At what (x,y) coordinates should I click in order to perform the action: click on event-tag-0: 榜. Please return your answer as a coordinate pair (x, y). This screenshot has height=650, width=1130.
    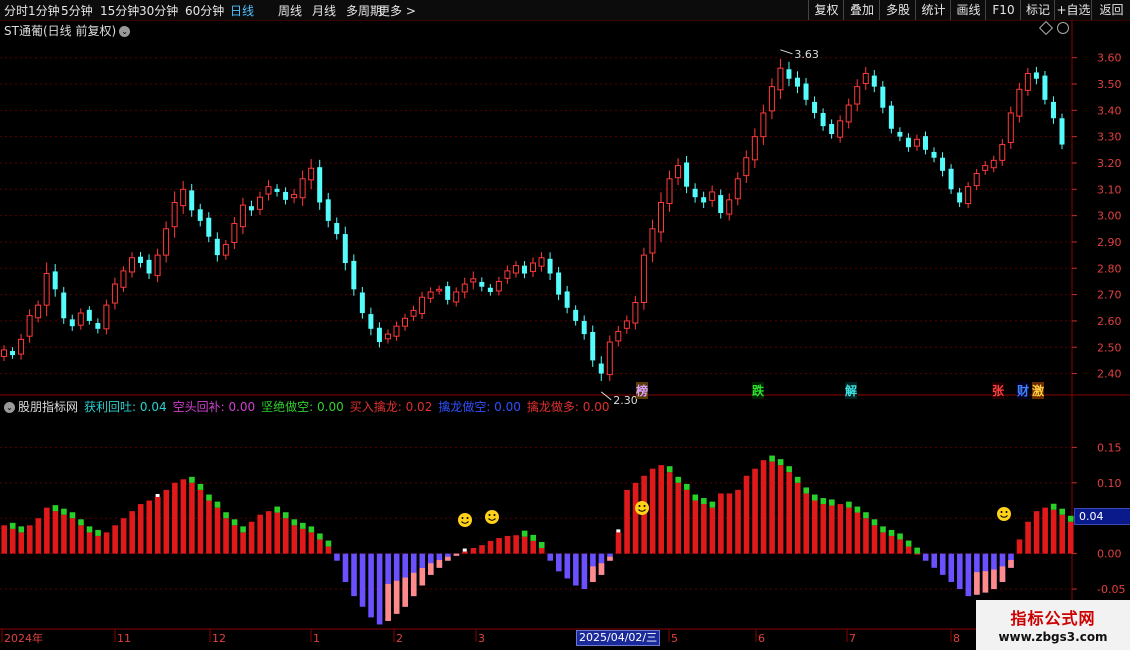
    Looking at the image, I should click on (642, 390).